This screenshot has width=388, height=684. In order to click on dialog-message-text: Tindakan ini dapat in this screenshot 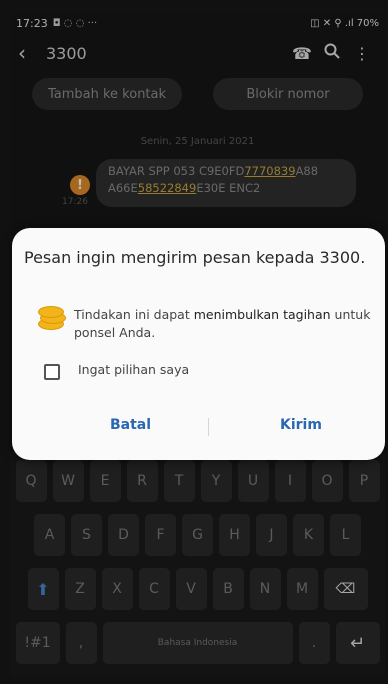, I will do `click(134, 314)`.